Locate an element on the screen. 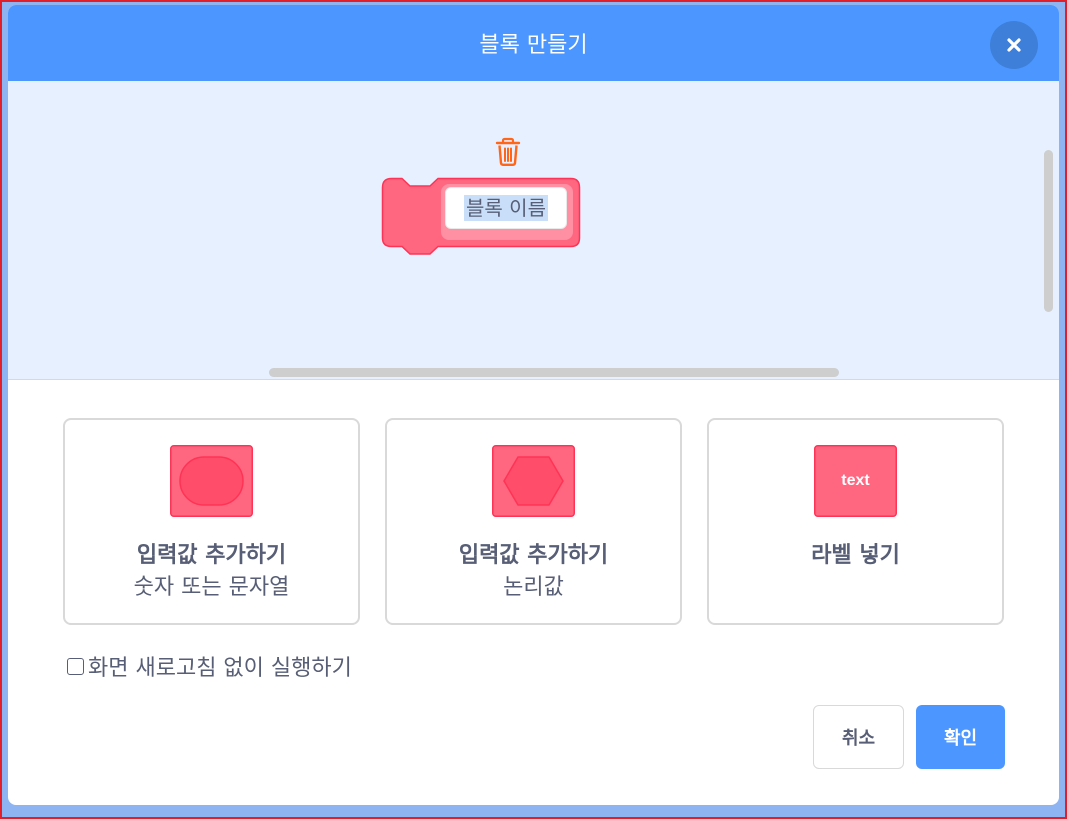  cancel-button: 취소 is located at coordinates (858, 737).